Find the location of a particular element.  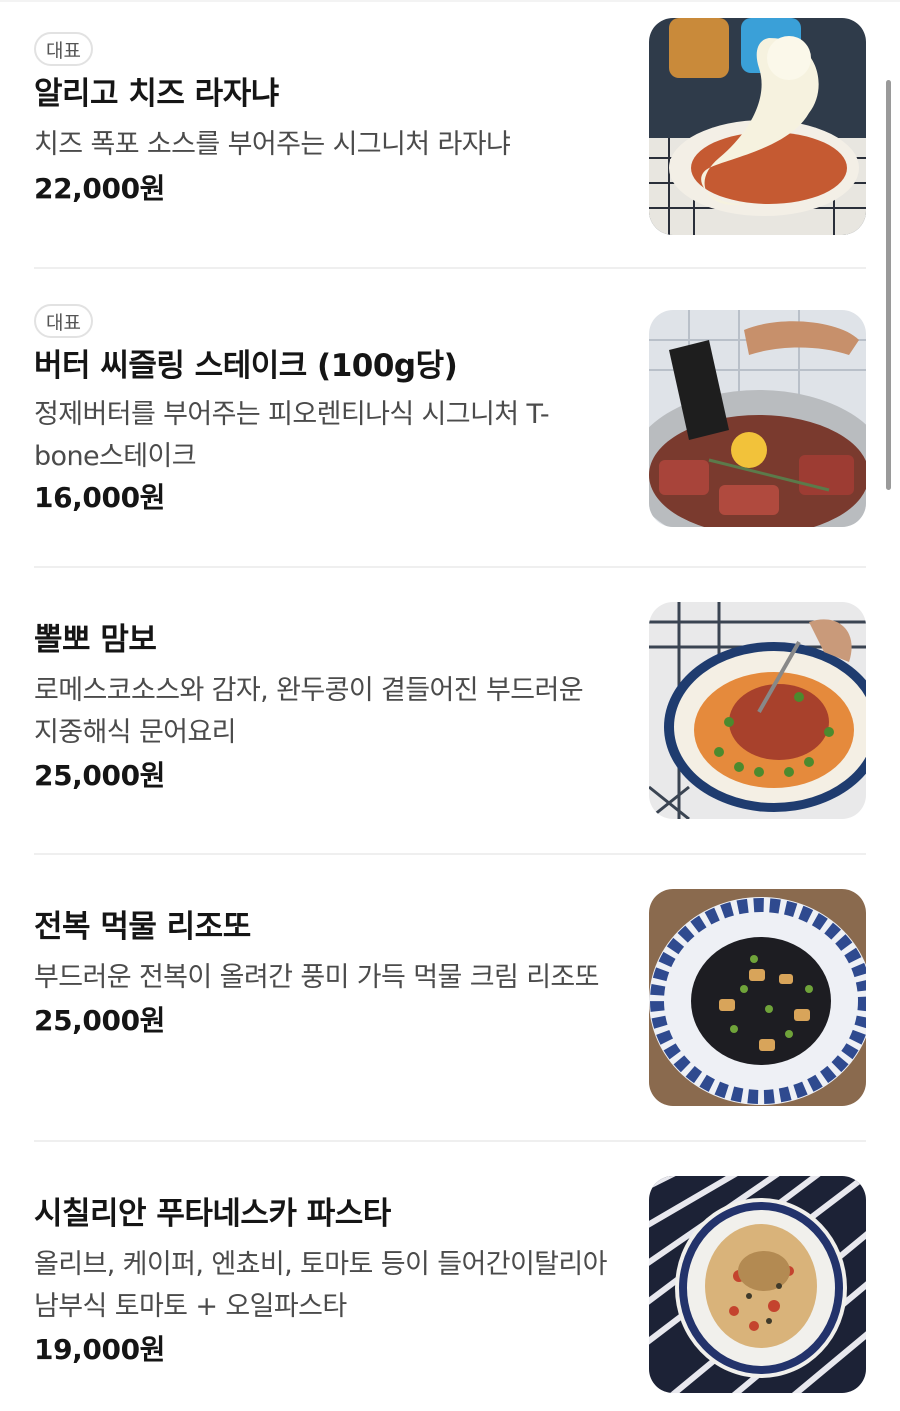

cheese-lasagna-photo is located at coordinates (757, 126).